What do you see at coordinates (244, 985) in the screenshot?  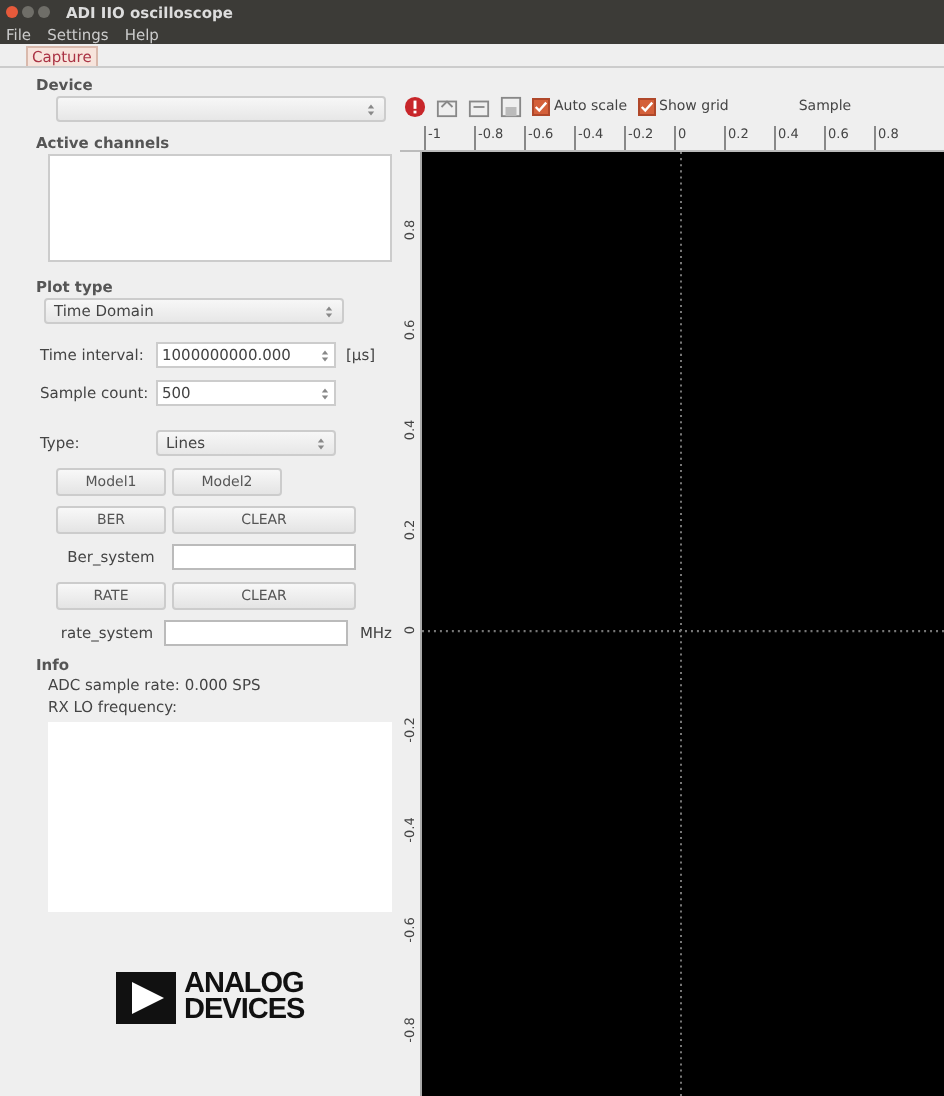 I see `logo-text: ANALOG` at bounding box center [244, 985].